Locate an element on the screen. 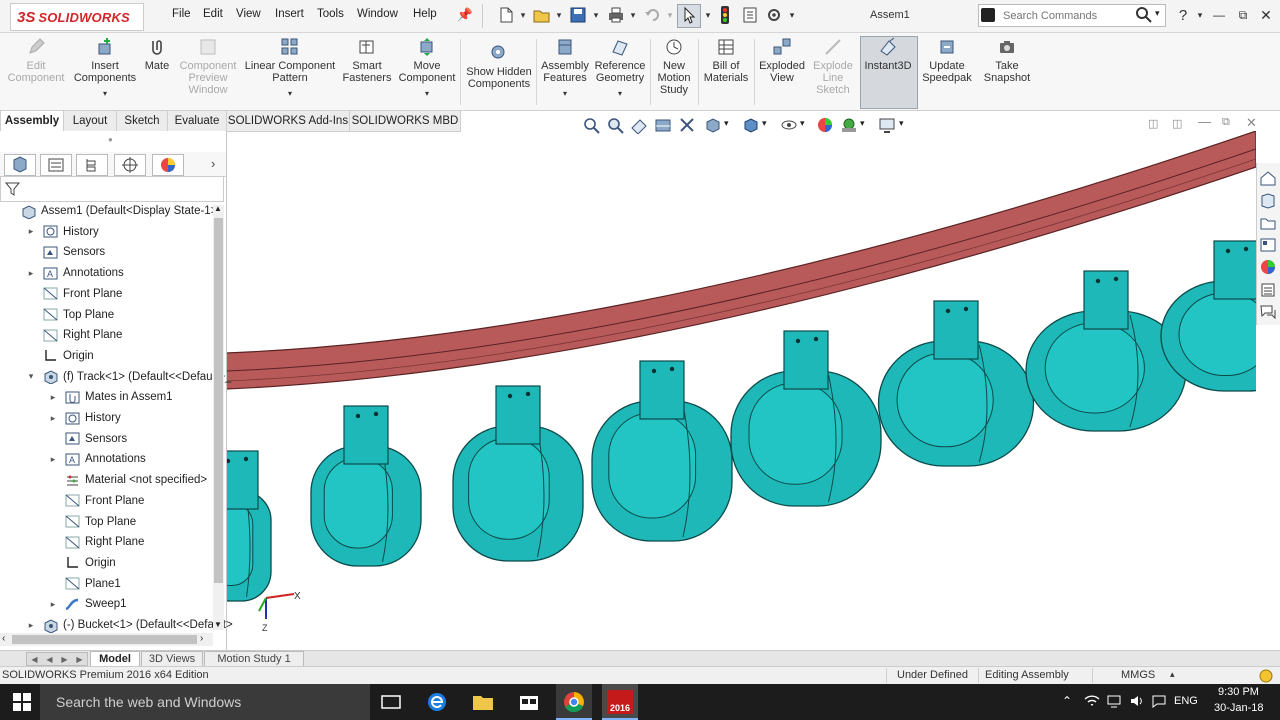 This screenshot has width=1280, height=720. solidworks-taskbar-icon: 2016 is located at coordinates (620, 702).